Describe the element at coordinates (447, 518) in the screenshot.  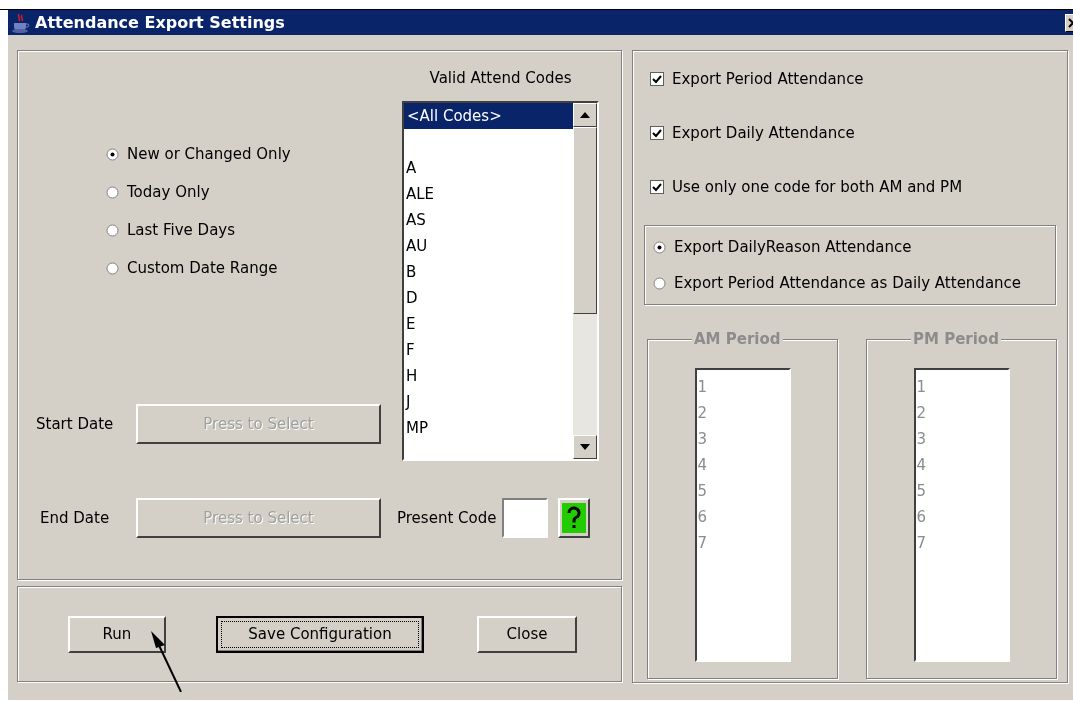
I see `present-code-label: Present Code` at that location.